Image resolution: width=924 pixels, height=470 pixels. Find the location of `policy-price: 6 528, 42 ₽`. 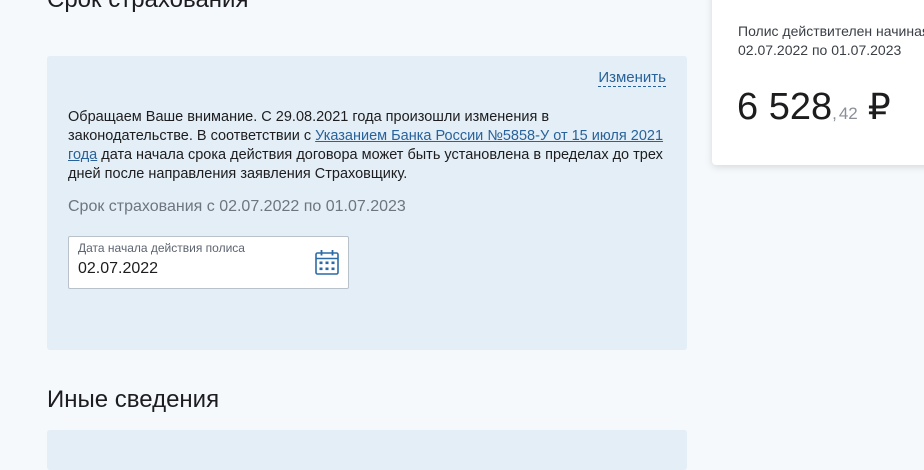

policy-price: 6 528, 42 ₽ is located at coordinates (814, 107).